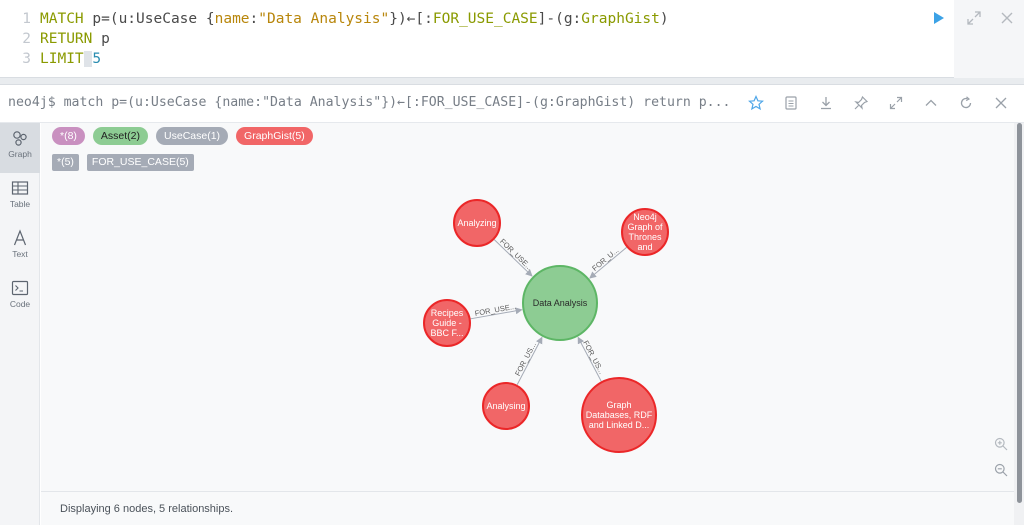  What do you see at coordinates (68, 136) in the screenshot?
I see `legend-label-all: *(8)` at bounding box center [68, 136].